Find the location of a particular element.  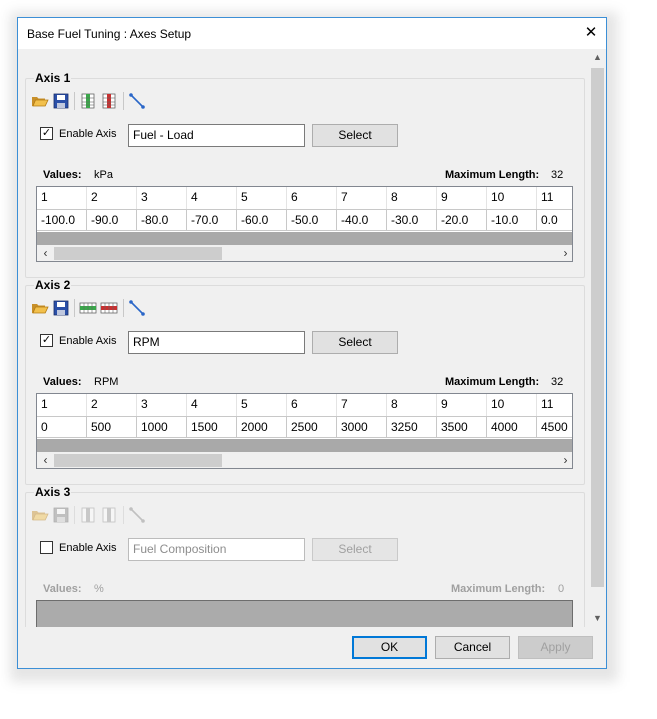

vertical-scrollbar: ▲ ▼ is located at coordinates (597, 338).